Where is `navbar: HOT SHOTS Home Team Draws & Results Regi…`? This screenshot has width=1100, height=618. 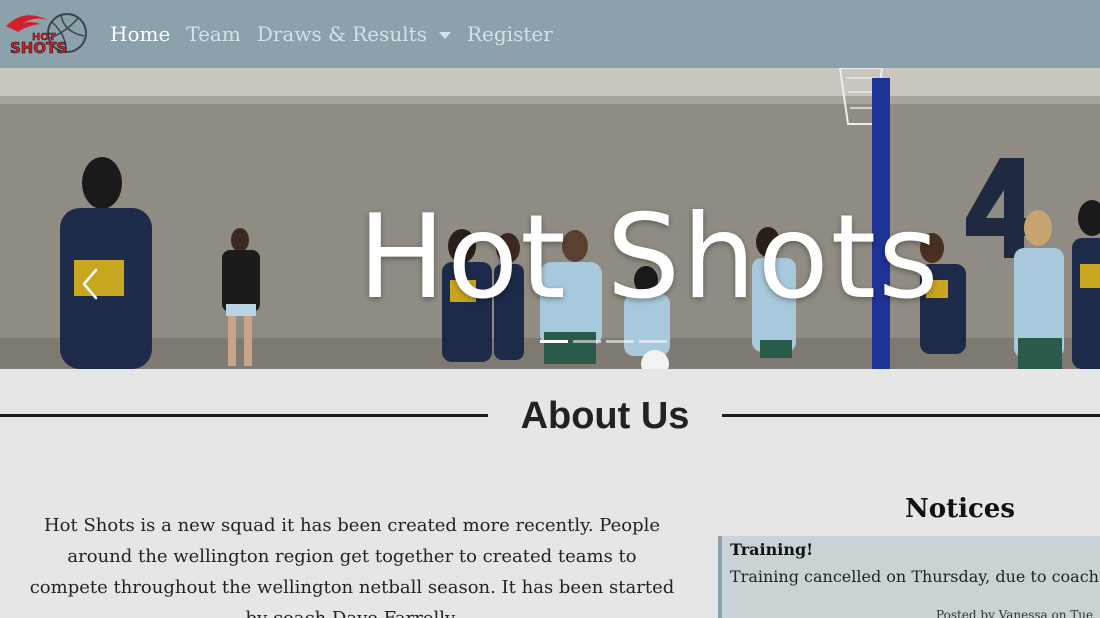 navbar: HOT SHOTS Home Team Draws & Results Regi… is located at coordinates (550, 34).